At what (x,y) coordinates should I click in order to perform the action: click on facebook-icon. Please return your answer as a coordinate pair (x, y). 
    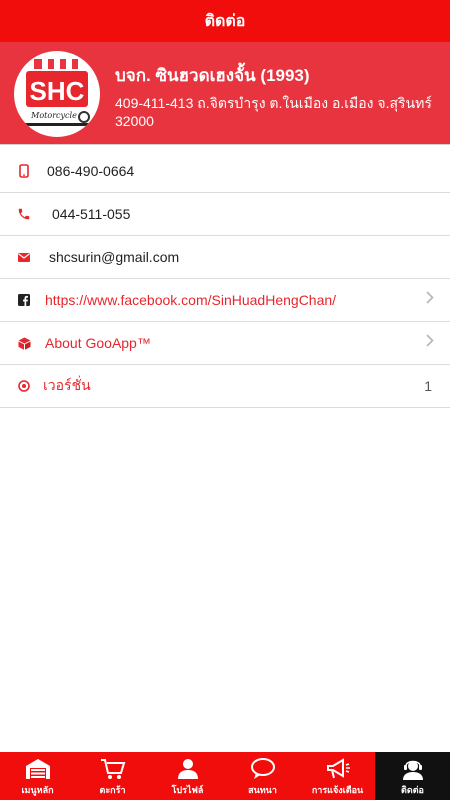
    Looking at the image, I should click on (24, 300).